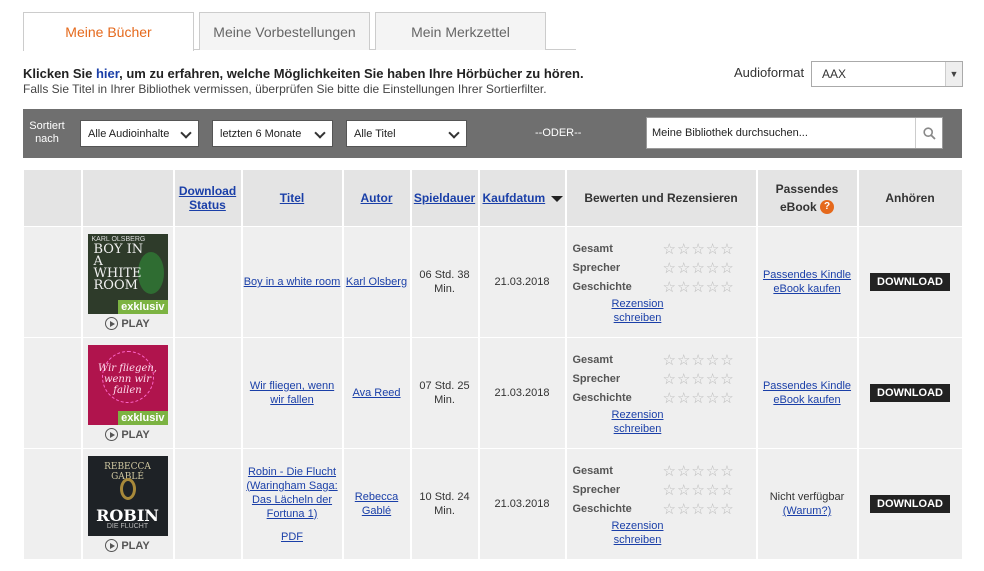 Image resolution: width=984 pixels, height=571 pixels. What do you see at coordinates (887, 74) in the screenshot?
I see `audioformat-select: AAX ▼` at bounding box center [887, 74].